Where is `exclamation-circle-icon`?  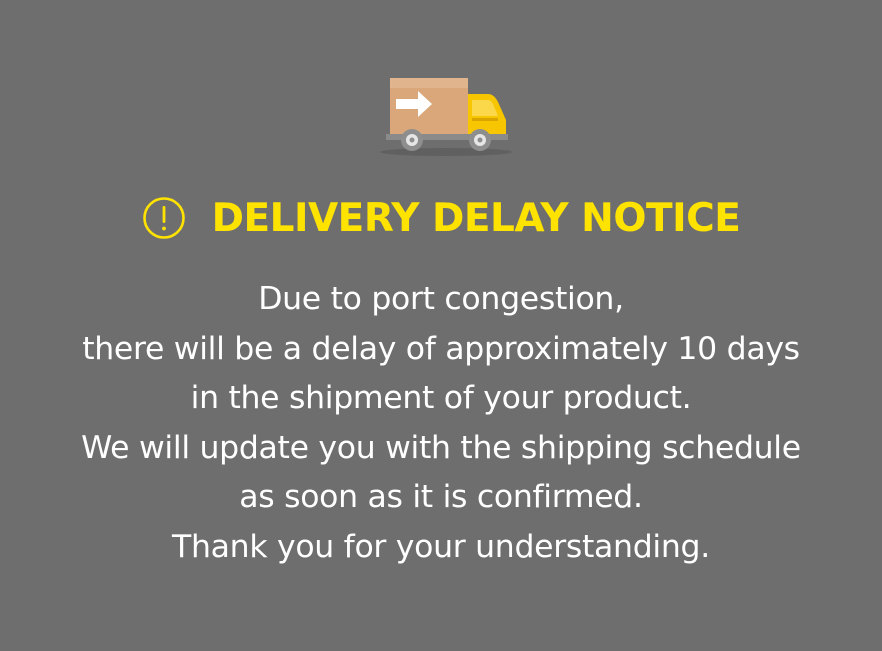 exclamation-circle-icon is located at coordinates (163, 218).